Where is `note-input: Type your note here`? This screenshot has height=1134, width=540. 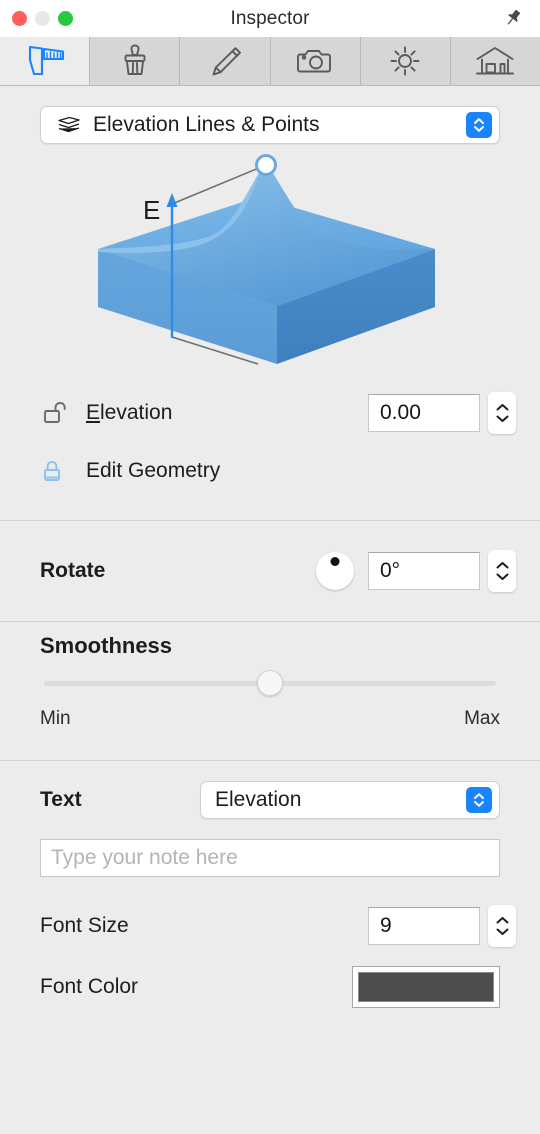
note-input: Type your note here is located at coordinates (270, 858).